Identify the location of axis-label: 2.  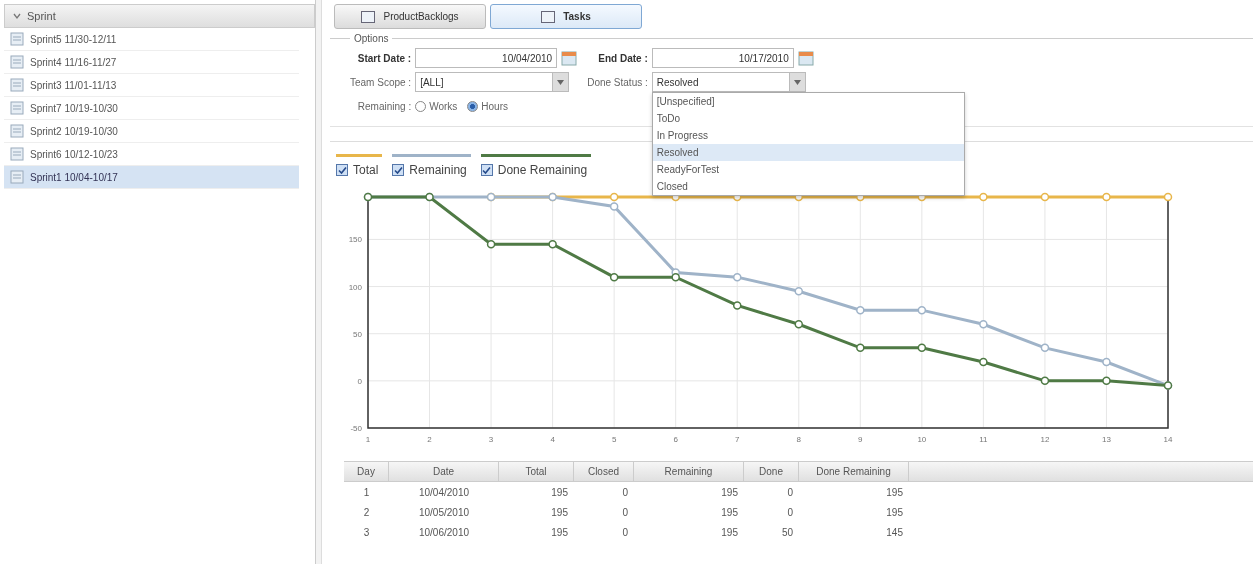
(429, 439).